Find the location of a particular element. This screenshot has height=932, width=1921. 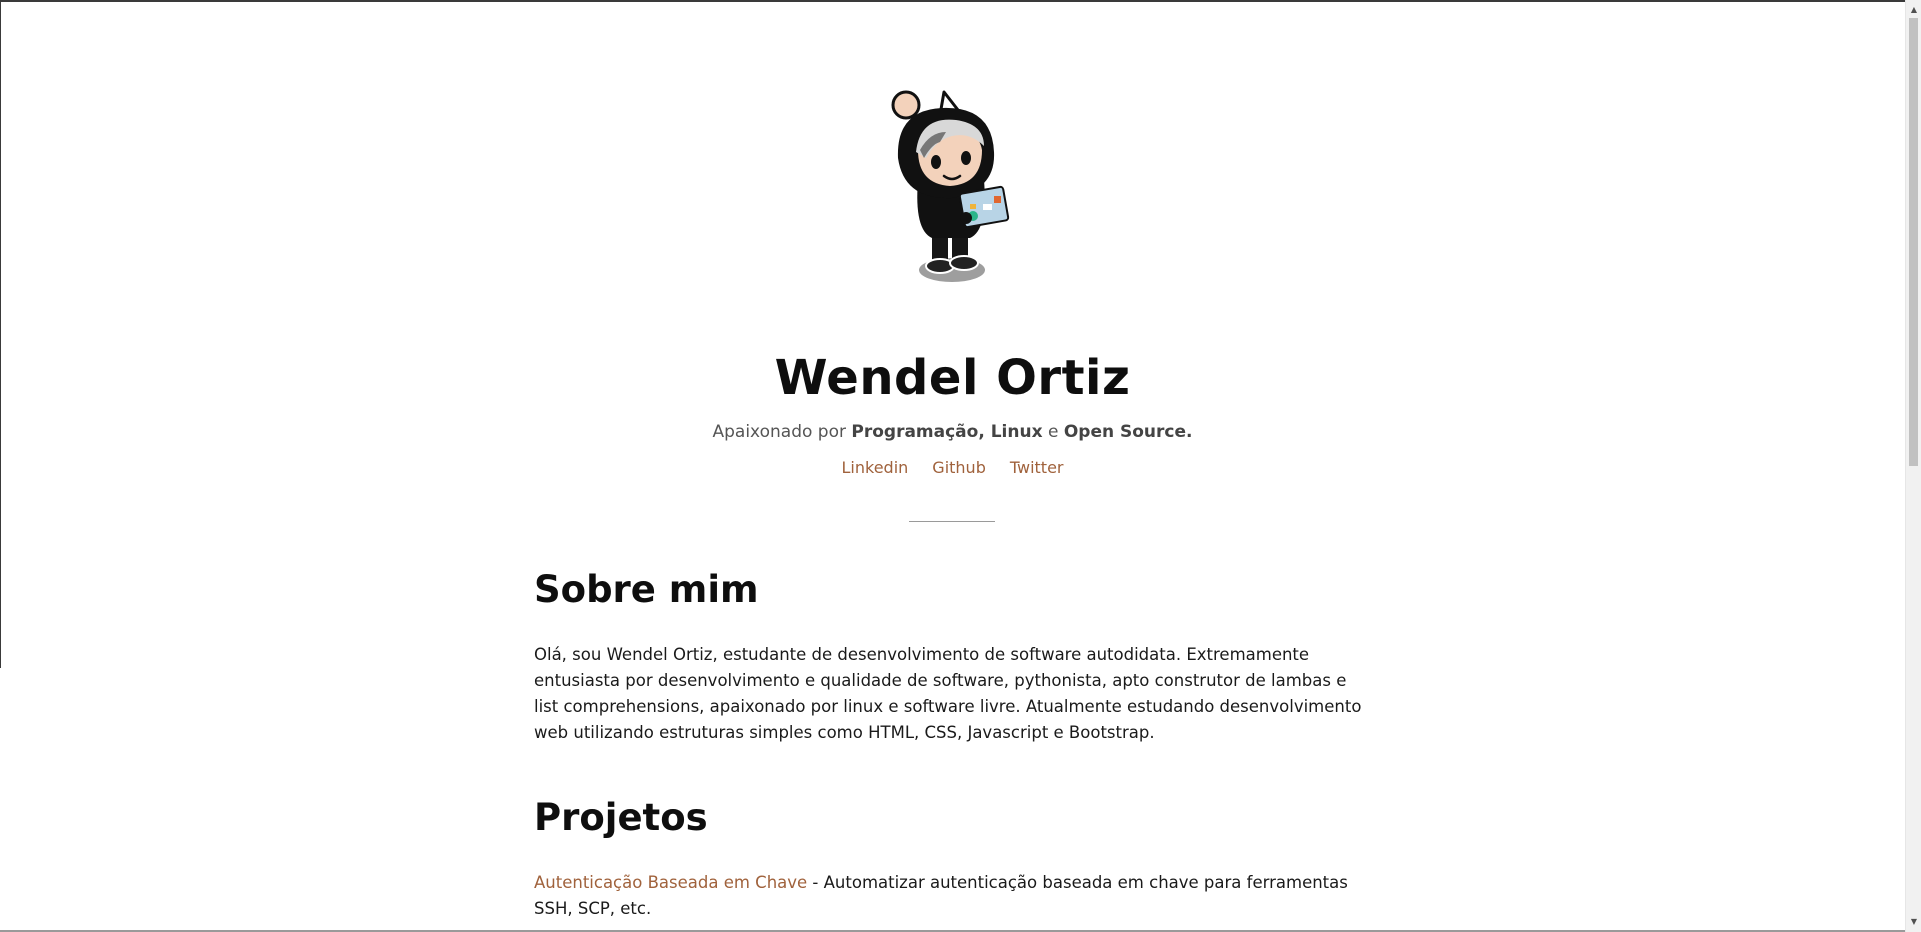

scrollbar-thumb is located at coordinates (1913, 242).